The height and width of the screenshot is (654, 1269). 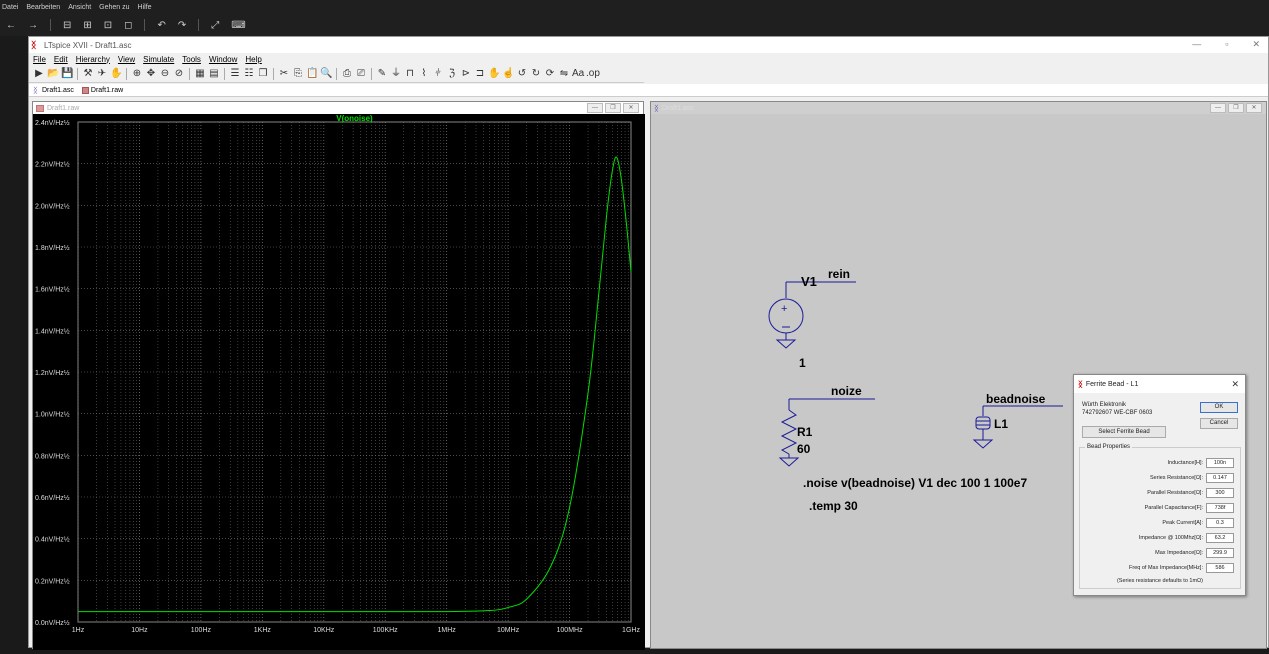 What do you see at coordinates (396, 74) in the screenshot?
I see `ground-icon: ⏚` at bounding box center [396, 74].